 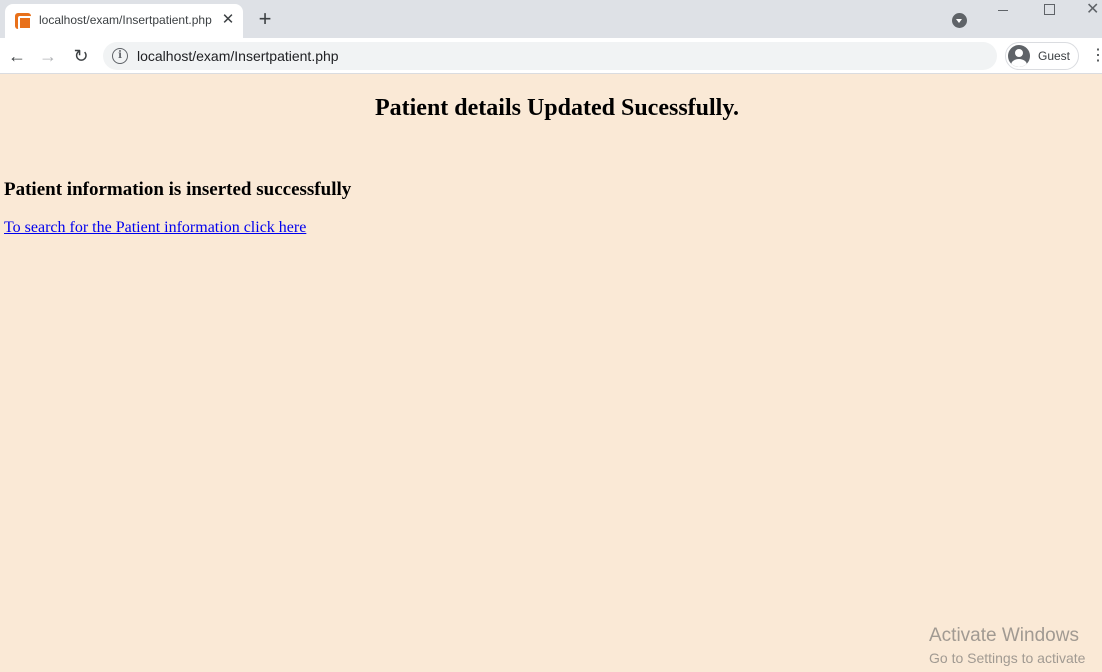 I want to click on tab-title: localhost/exam/Insertpatient.php, so click(x=125, y=20).